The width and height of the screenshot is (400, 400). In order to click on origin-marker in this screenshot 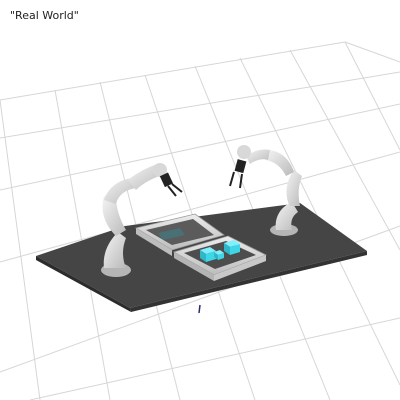, I will do `click(199, 309)`.